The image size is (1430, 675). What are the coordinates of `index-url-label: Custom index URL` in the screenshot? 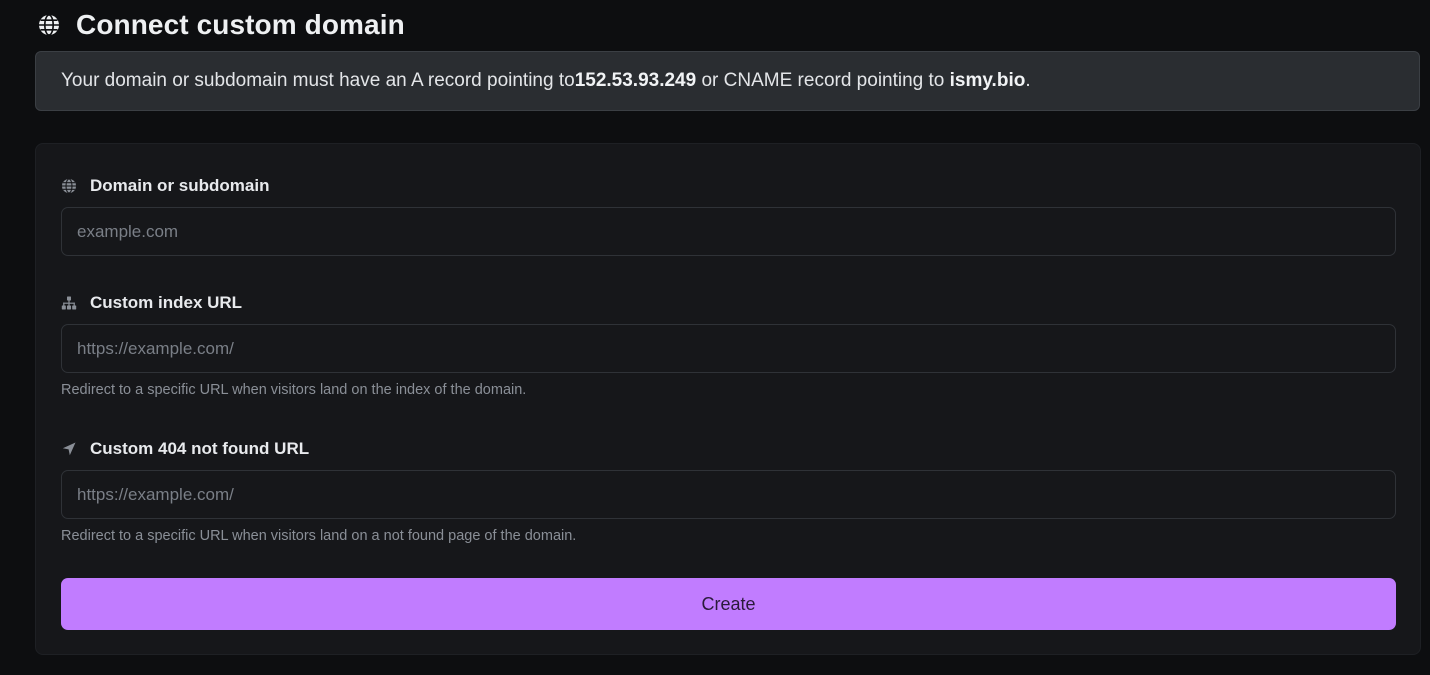 It's located at (151, 303).